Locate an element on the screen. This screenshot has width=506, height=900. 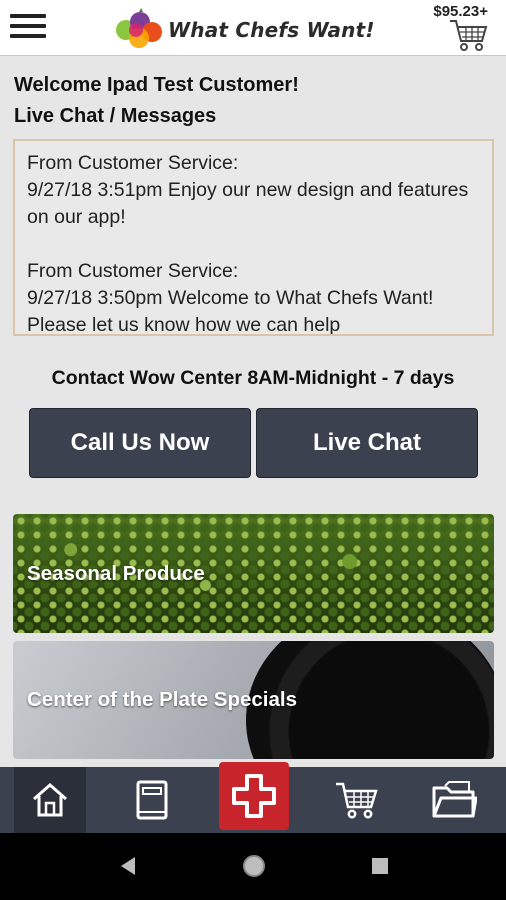
banner-label: Seasonal Produce is located at coordinates (116, 573).